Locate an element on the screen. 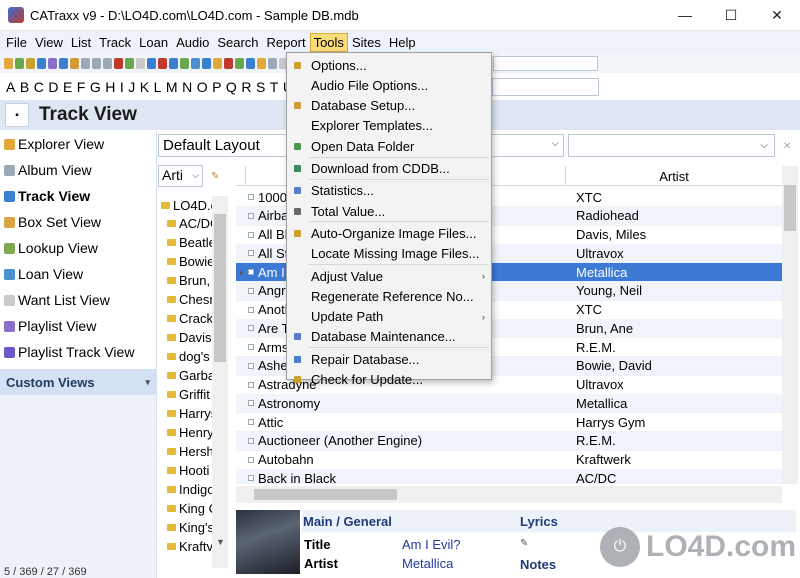 The width and height of the screenshot is (800, 578). alpha-letter-j: J is located at coordinates (132, 87).